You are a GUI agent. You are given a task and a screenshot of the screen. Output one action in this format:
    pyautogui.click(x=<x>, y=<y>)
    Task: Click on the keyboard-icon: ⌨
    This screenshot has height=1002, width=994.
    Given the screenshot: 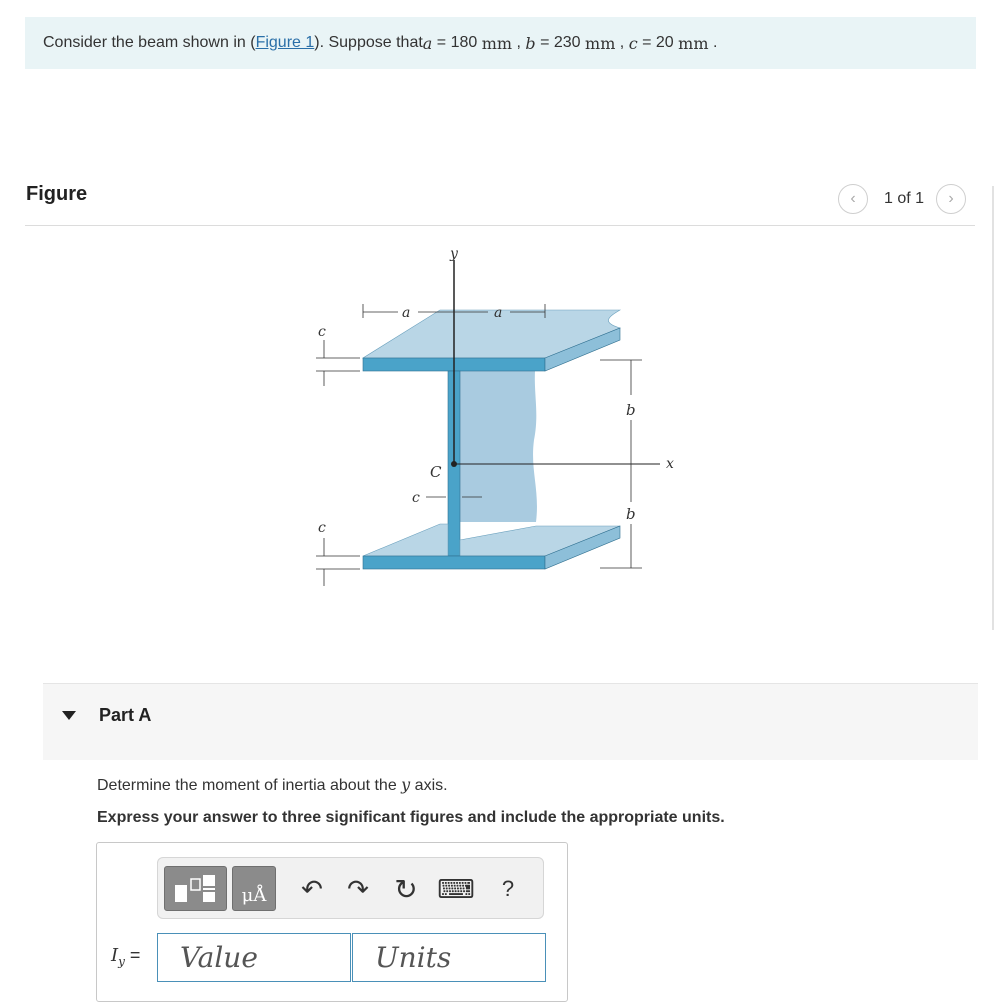 What is the action you would take?
    pyautogui.click(x=456, y=888)
    